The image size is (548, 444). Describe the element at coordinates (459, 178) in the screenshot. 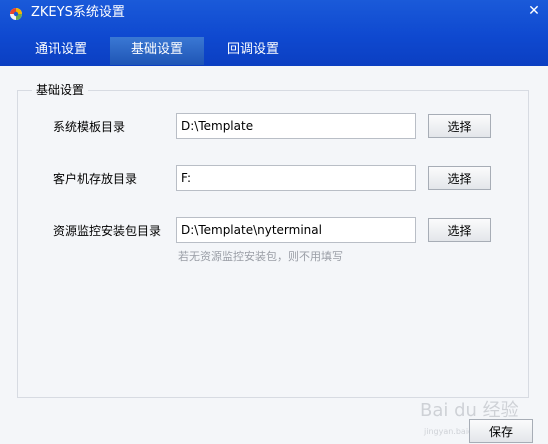

I see `client-dir-choose-button: 选择` at that location.